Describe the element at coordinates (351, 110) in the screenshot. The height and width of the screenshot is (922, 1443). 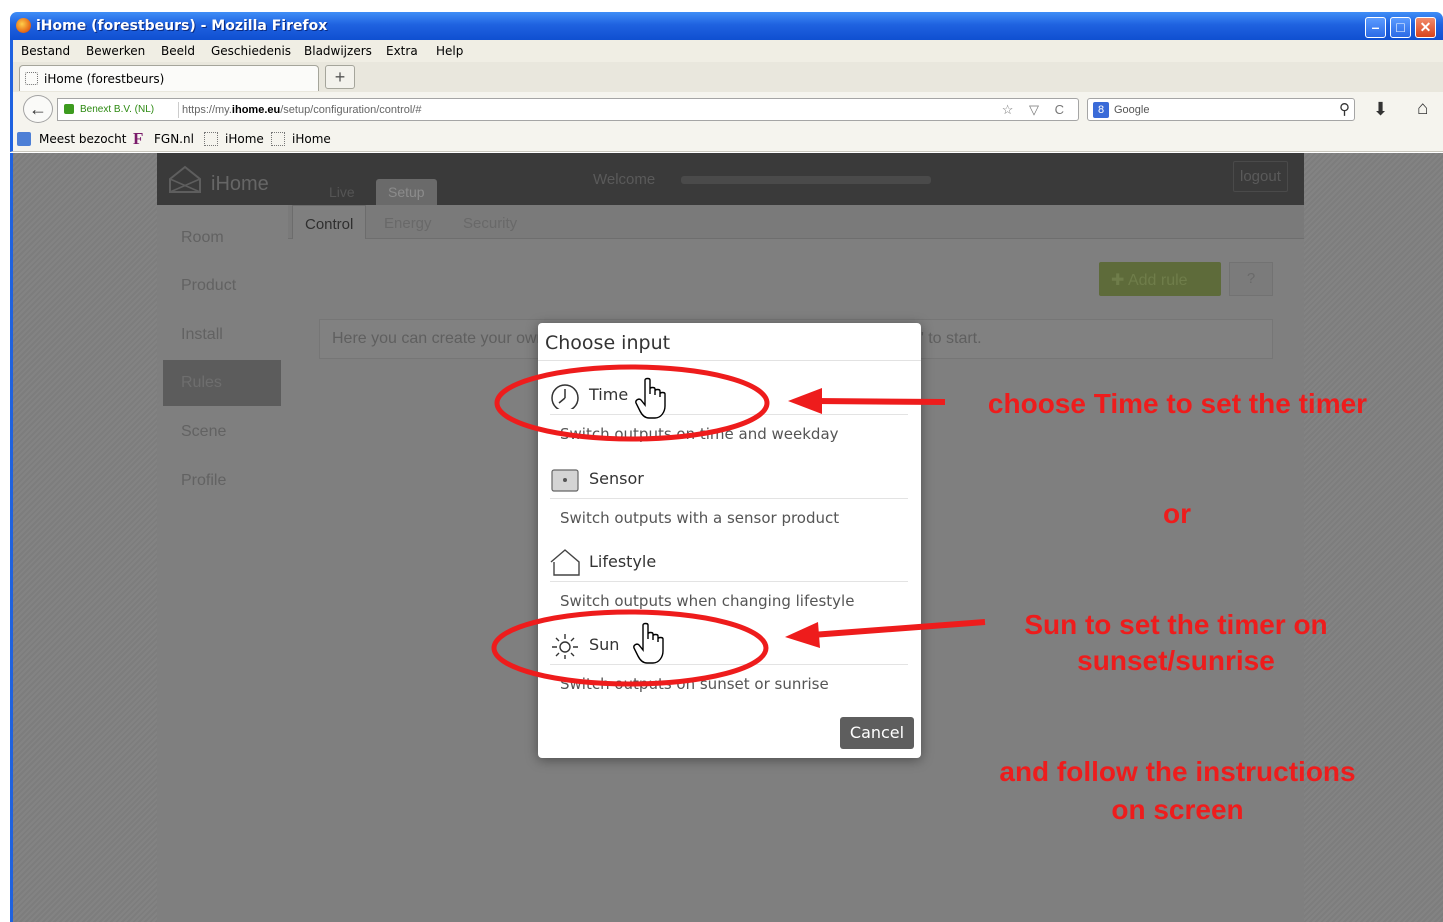
I see `url-path: /setup/configuration/control/#` at that location.